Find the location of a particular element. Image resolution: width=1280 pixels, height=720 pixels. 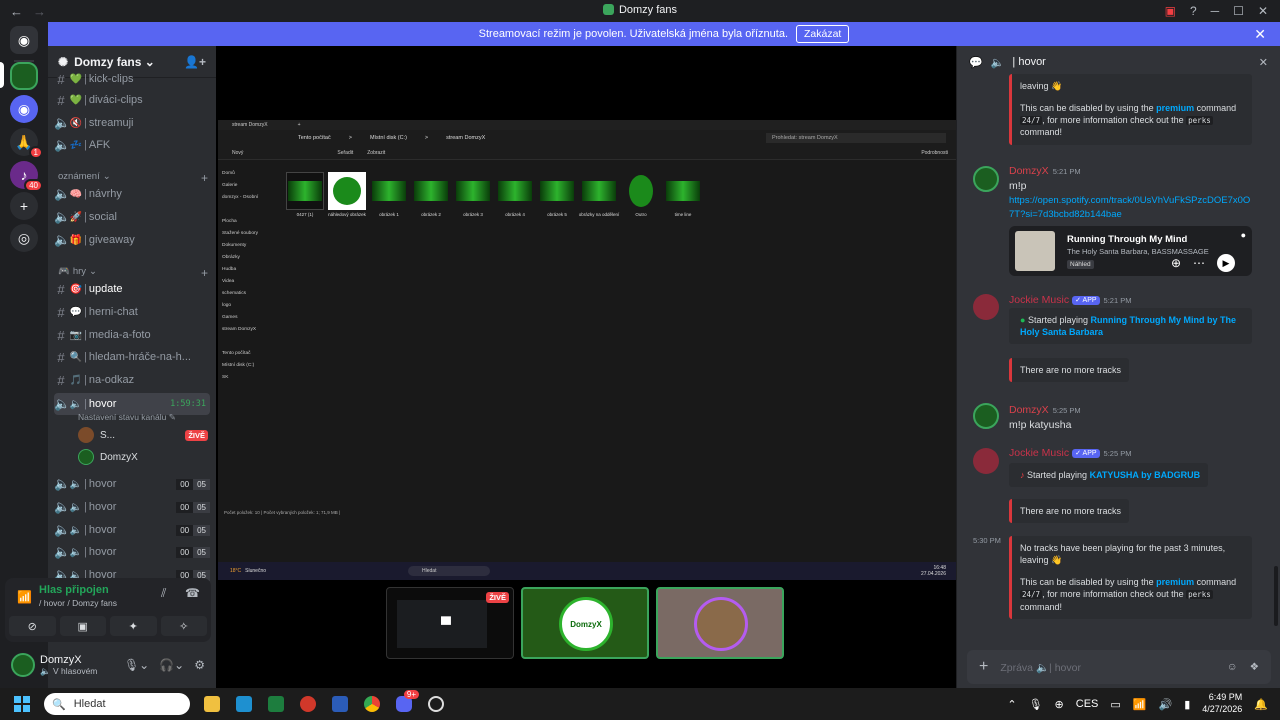

file-thumbnail is located at coordinates (599, 191).